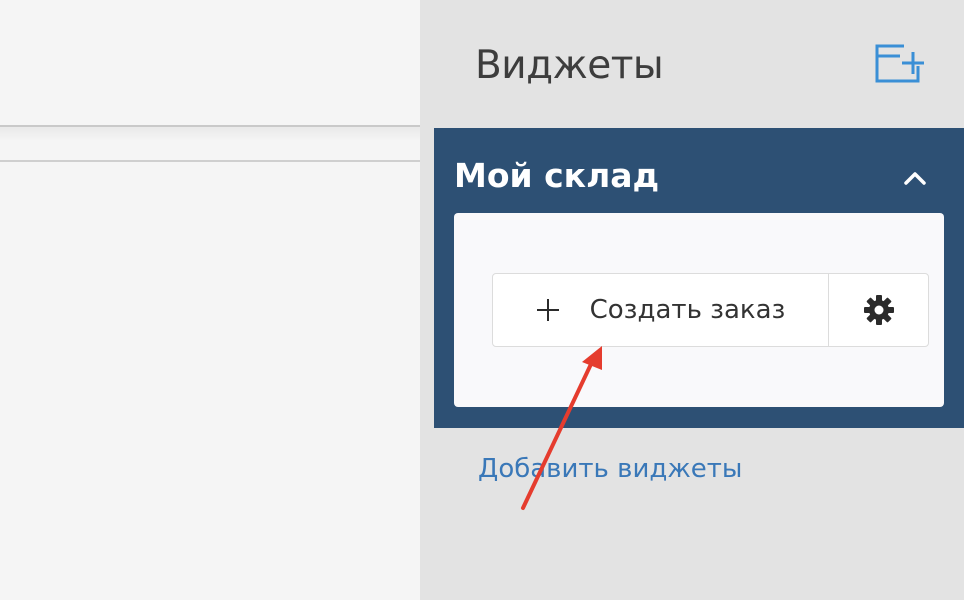  Describe the element at coordinates (915, 178) in the screenshot. I see `chevron-up-icon` at that location.